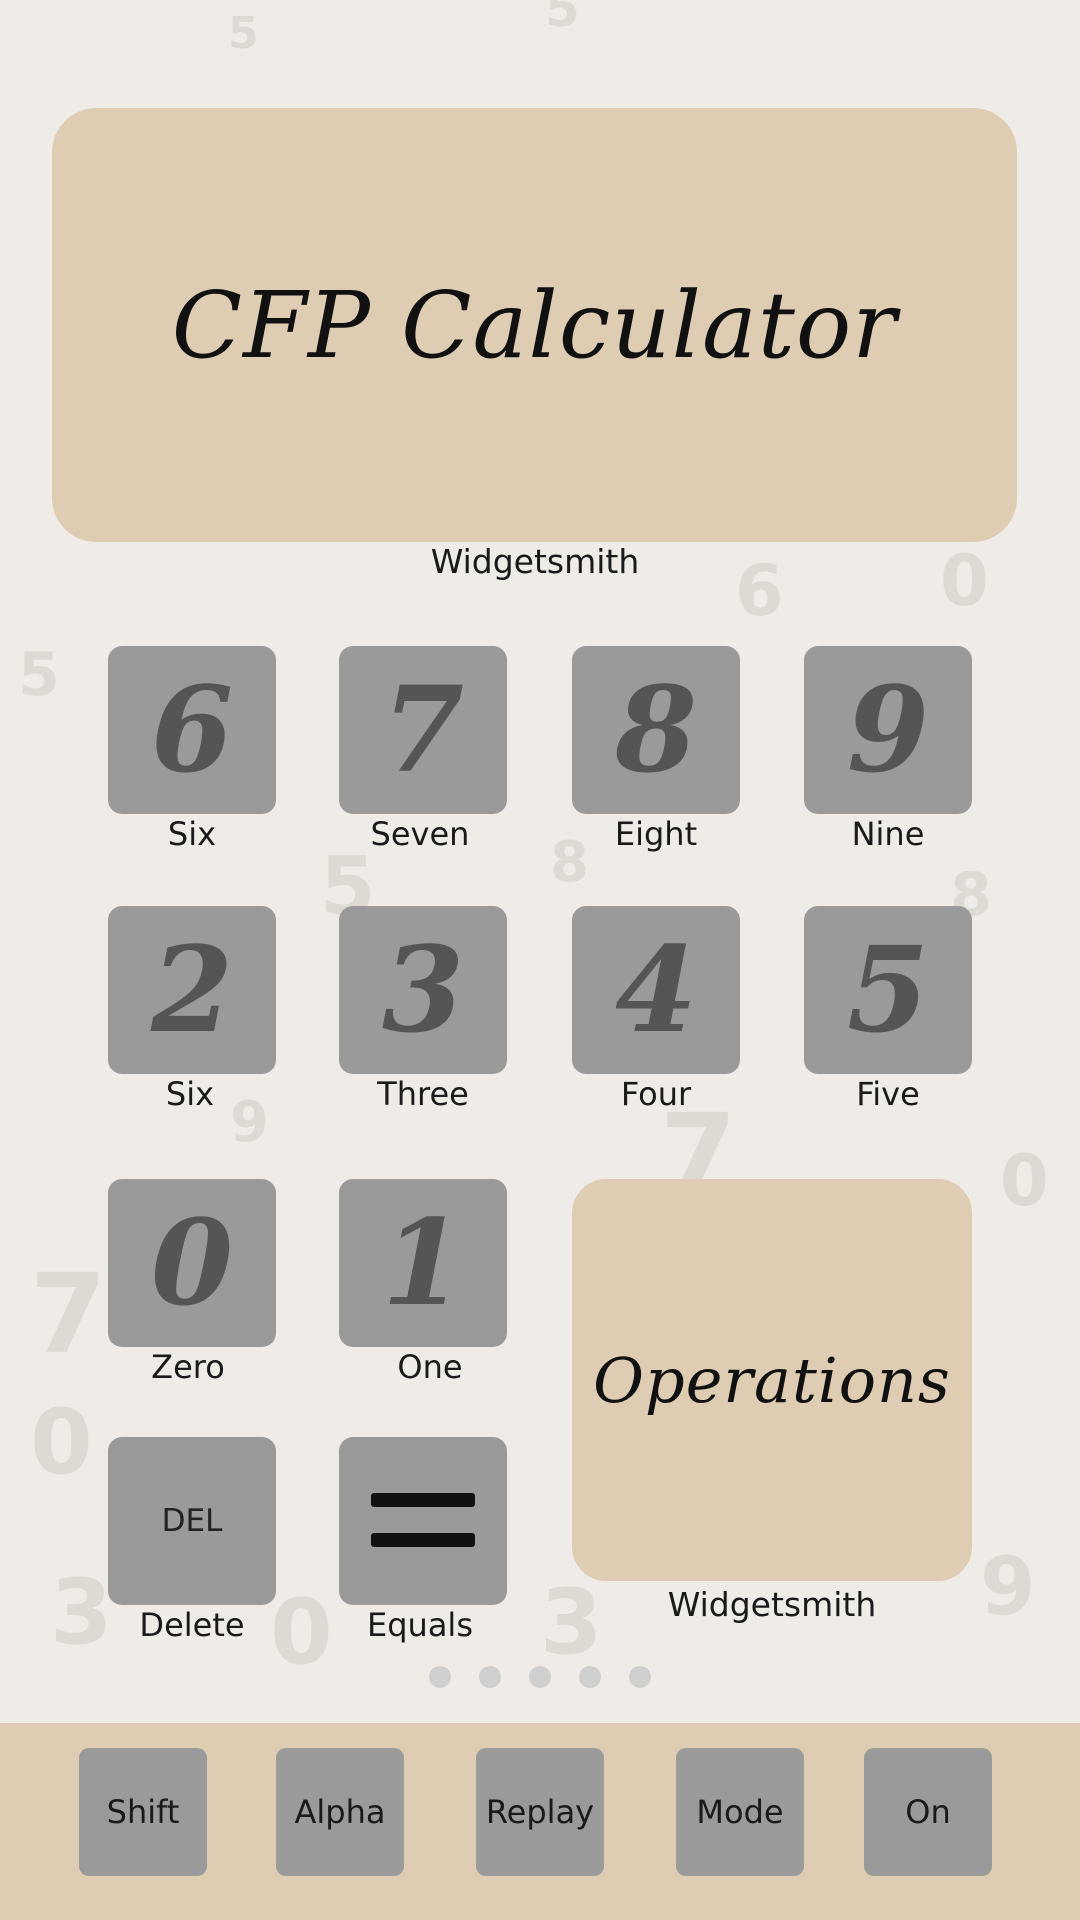  Describe the element at coordinates (188, 1367) in the screenshot. I see `app-label: Zero` at that location.